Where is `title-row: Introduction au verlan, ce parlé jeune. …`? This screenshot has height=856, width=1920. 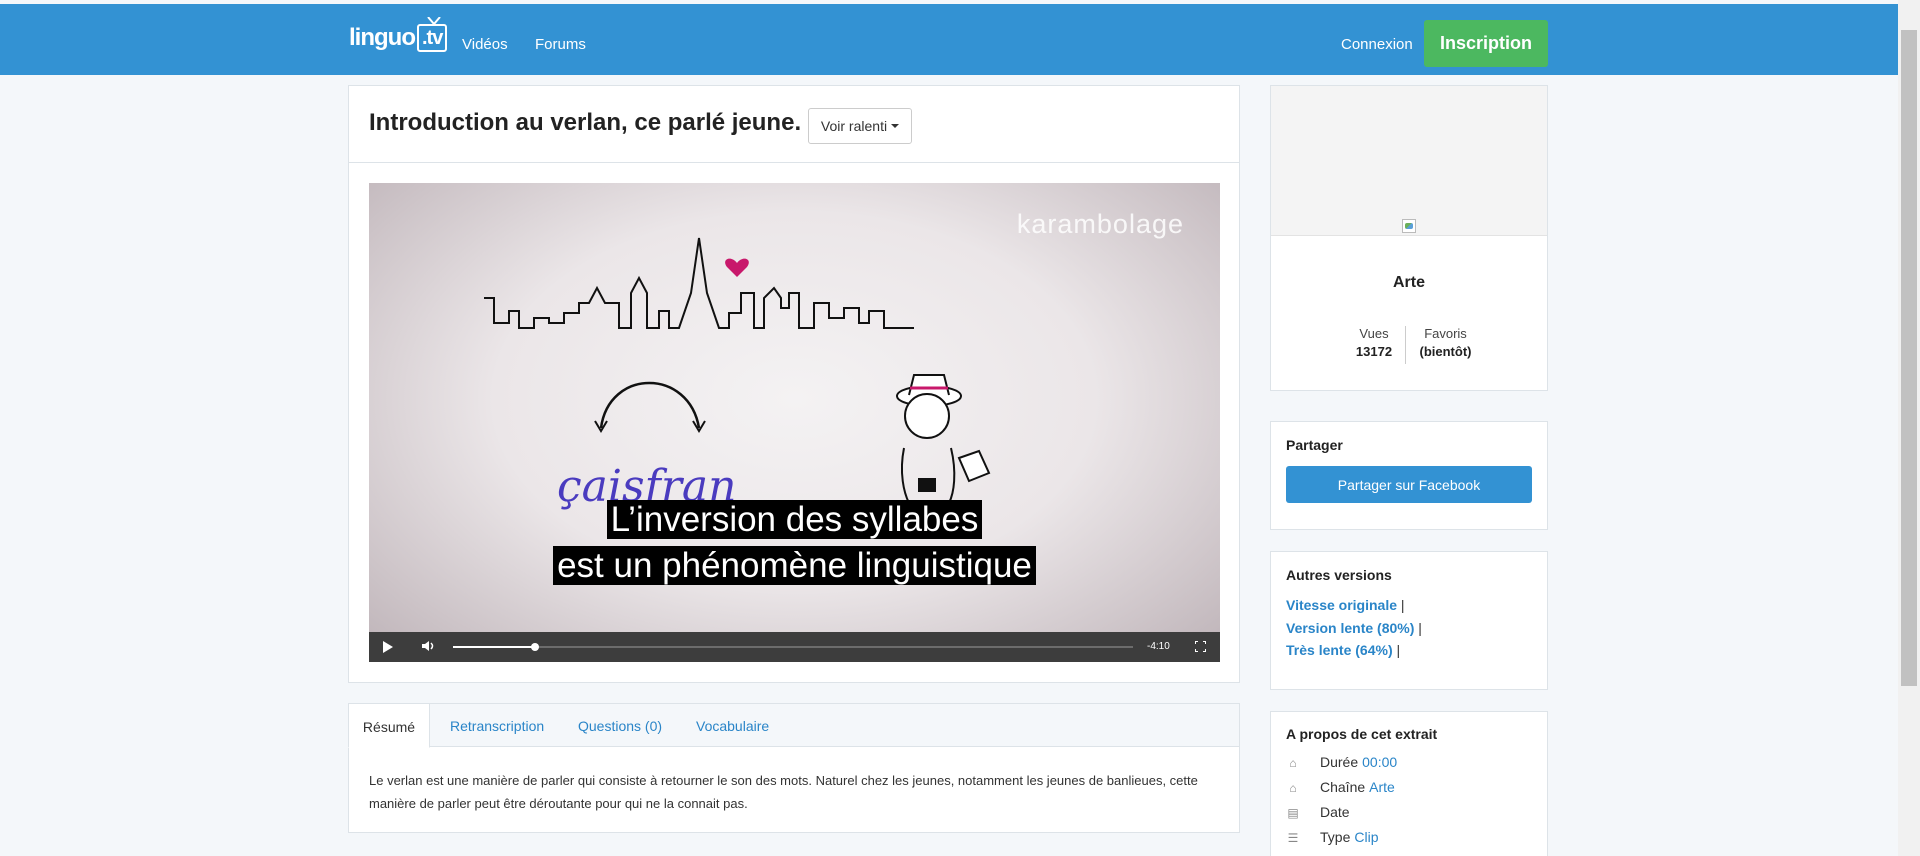
title-row: Introduction au verlan, ce parlé jeune. … is located at coordinates (794, 124).